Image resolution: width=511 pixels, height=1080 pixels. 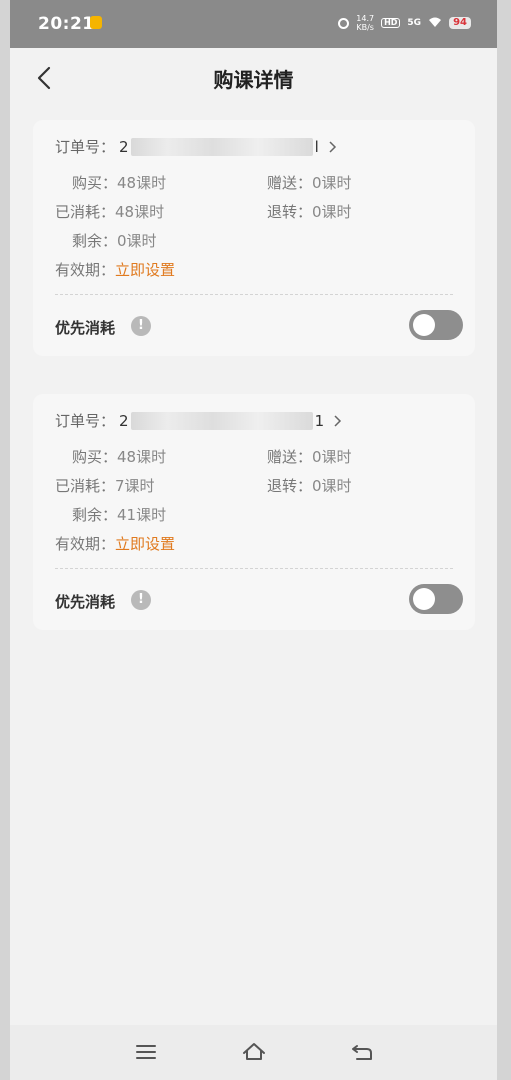 What do you see at coordinates (319, 420) in the screenshot?
I see `order-number-suffix: 1` at bounding box center [319, 420].